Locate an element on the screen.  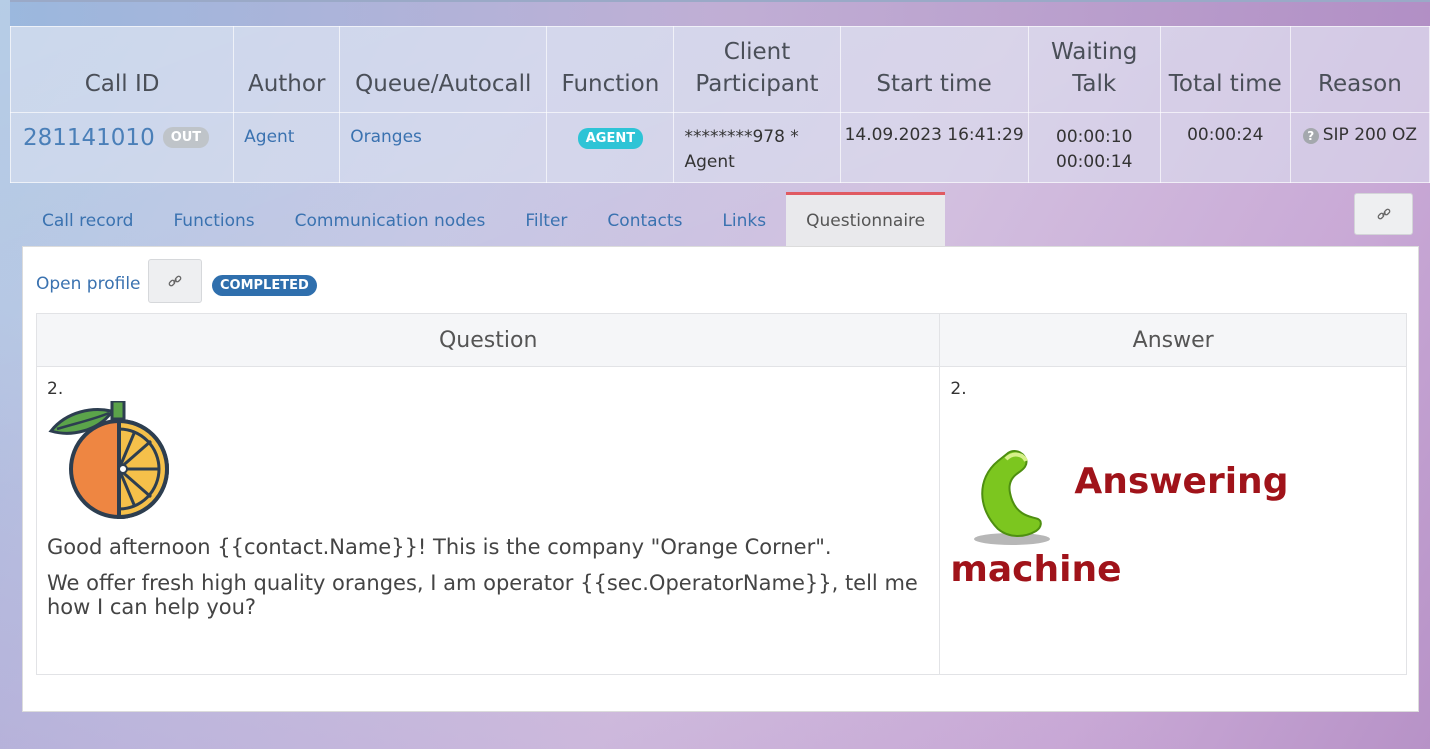
header-question: Question is located at coordinates (488, 340).